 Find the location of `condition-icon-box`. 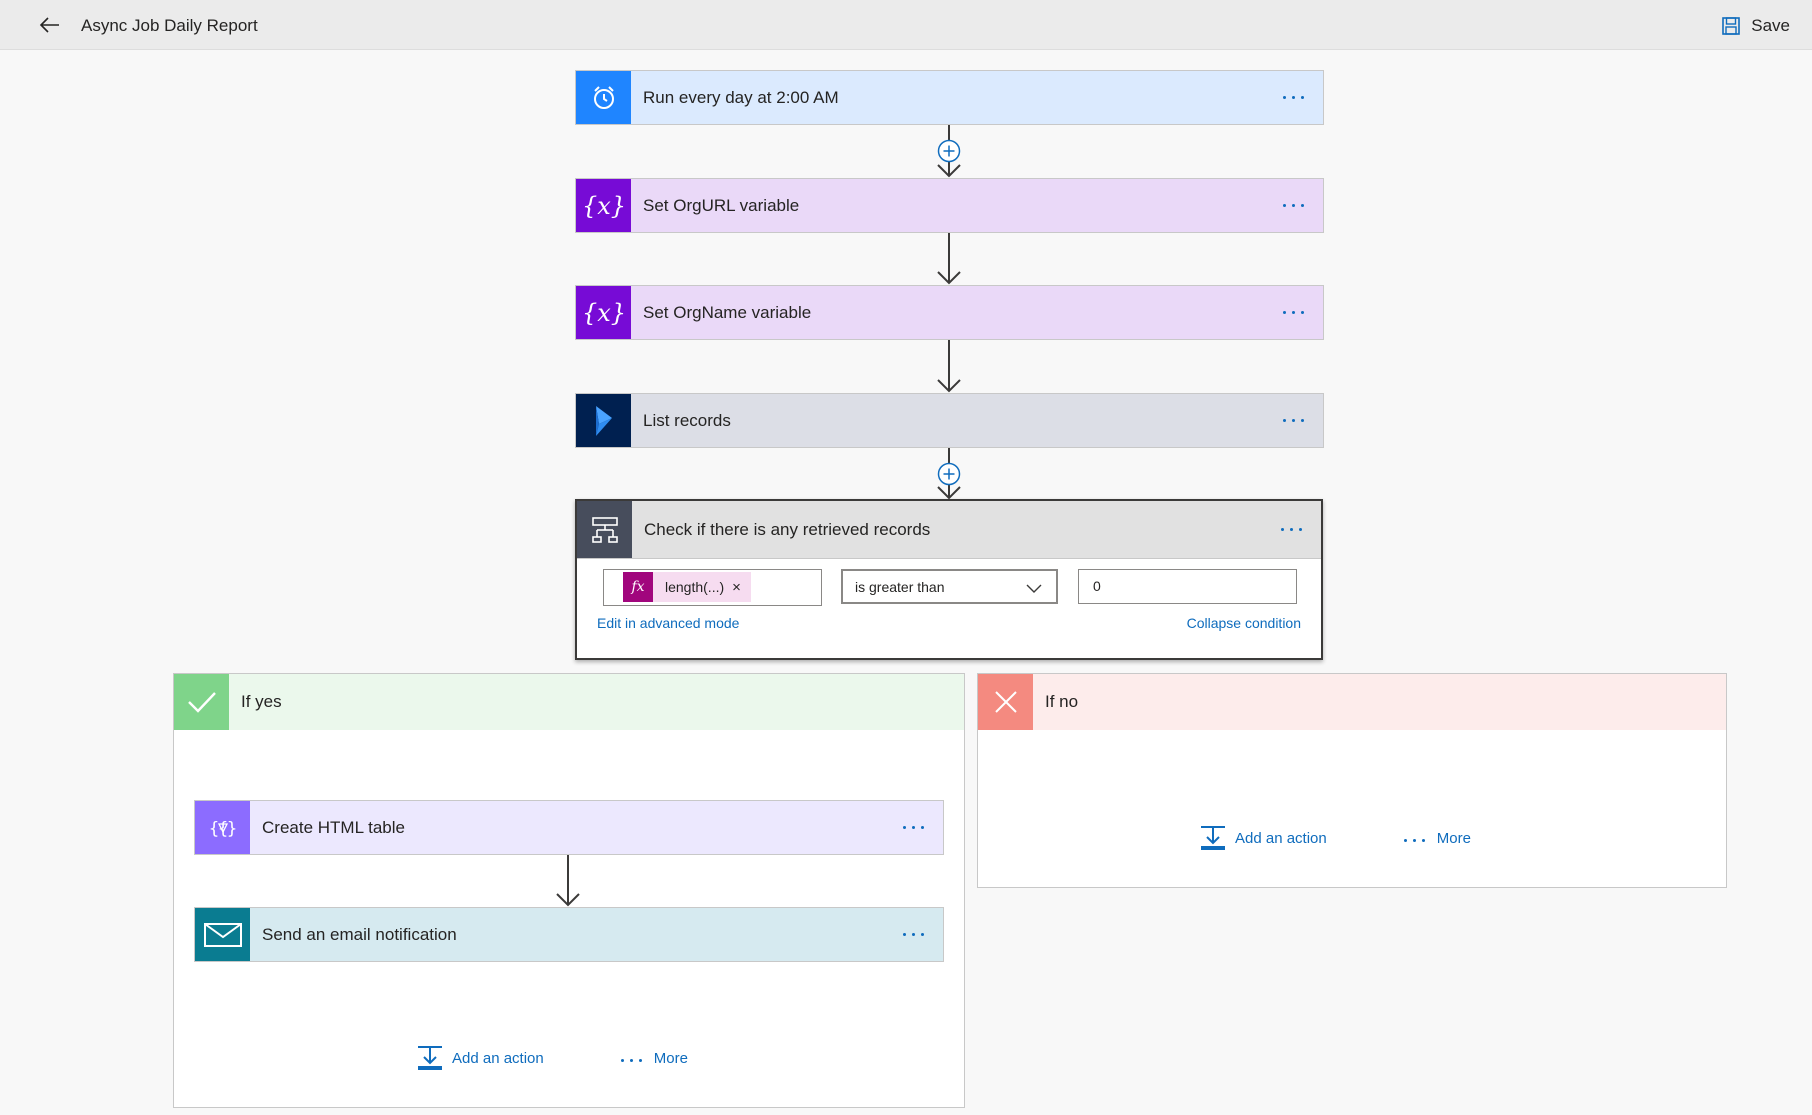

condition-icon-box is located at coordinates (604, 529).